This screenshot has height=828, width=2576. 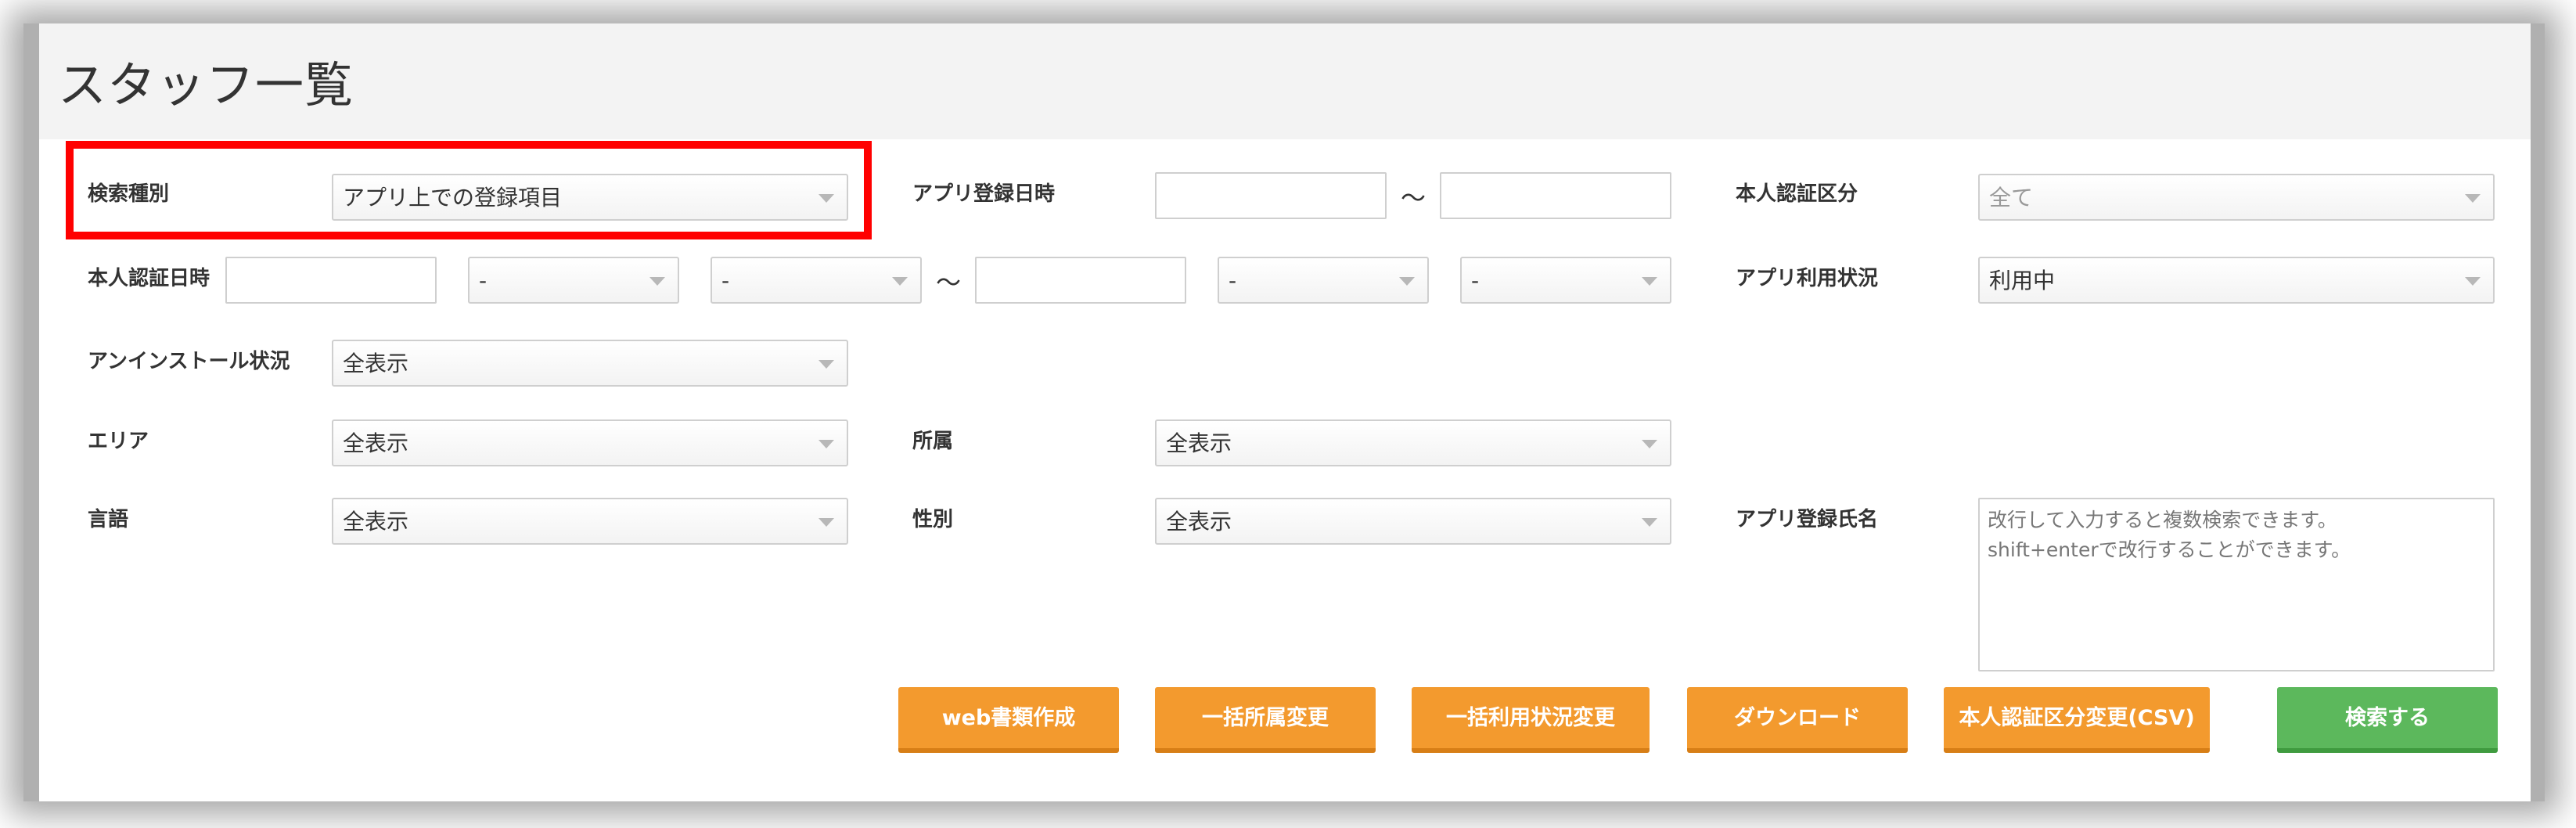 What do you see at coordinates (590, 521) in the screenshot?
I see `language-select: 全表示` at bounding box center [590, 521].